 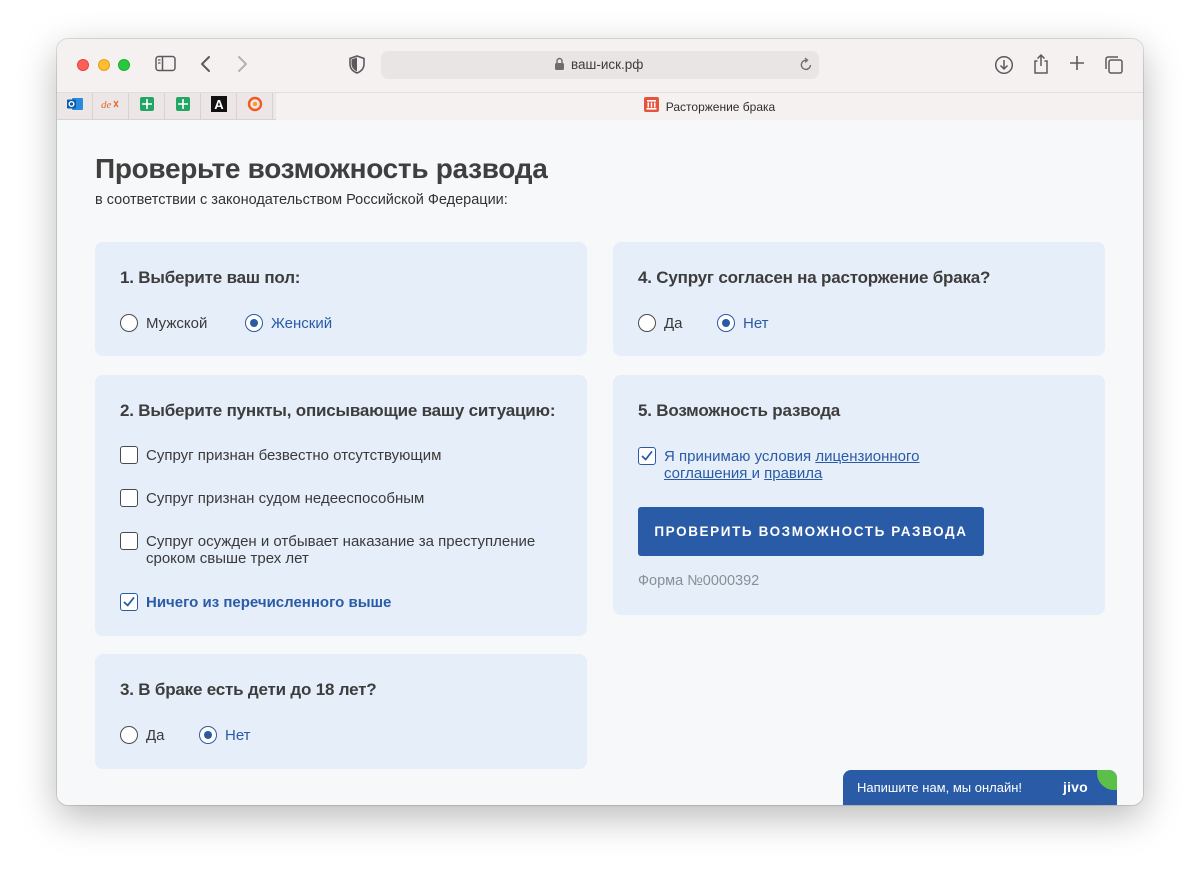 What do you see at coordinates (1041, 64) in the screenshot?
I see `share-icon` at bounding box center [1041, 64].